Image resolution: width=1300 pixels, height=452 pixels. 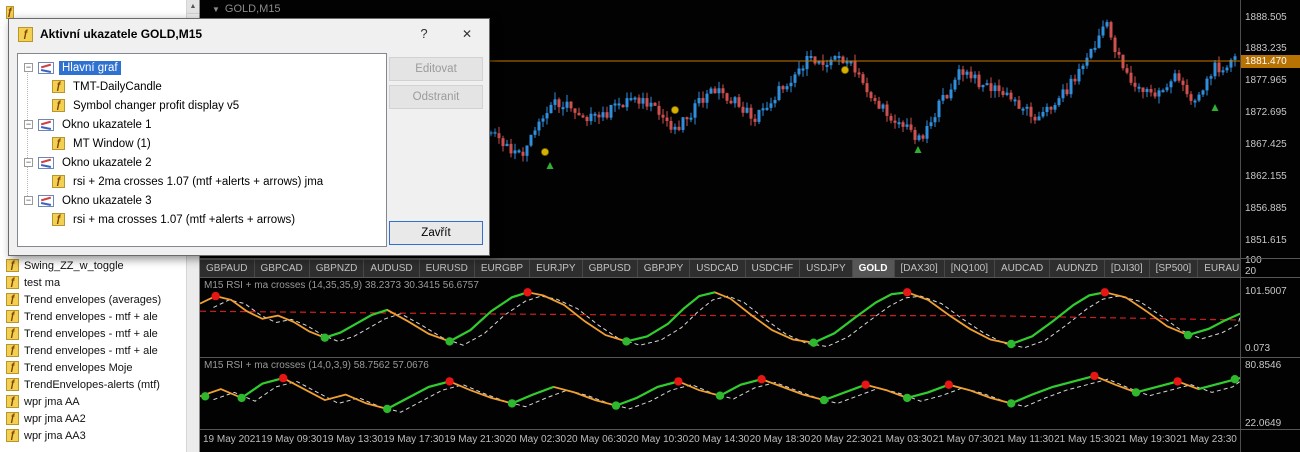 I want to click on dialog-title-bar: Aktivní ukazatele GOLD,M15 ? ✕, so click(x=249, y=34).